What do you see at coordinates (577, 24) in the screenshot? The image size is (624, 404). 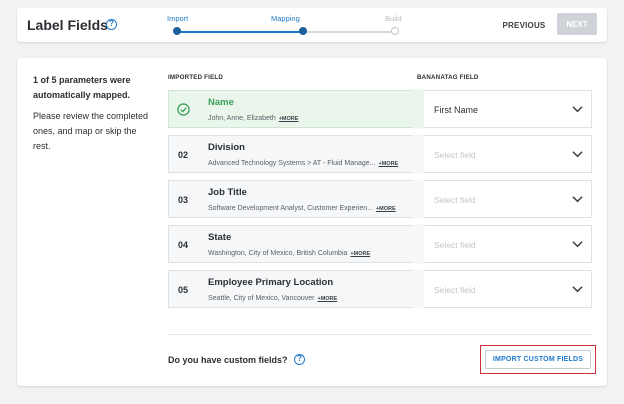 I see `next-button: NEXT` at bounding box center [577, 24].